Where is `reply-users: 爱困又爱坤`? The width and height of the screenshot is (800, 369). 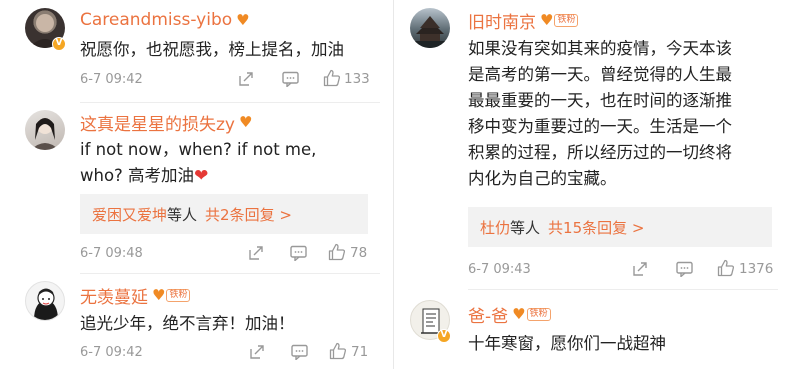
reply-users: 爱困又爱坤 is located at coordinates (129, 214).